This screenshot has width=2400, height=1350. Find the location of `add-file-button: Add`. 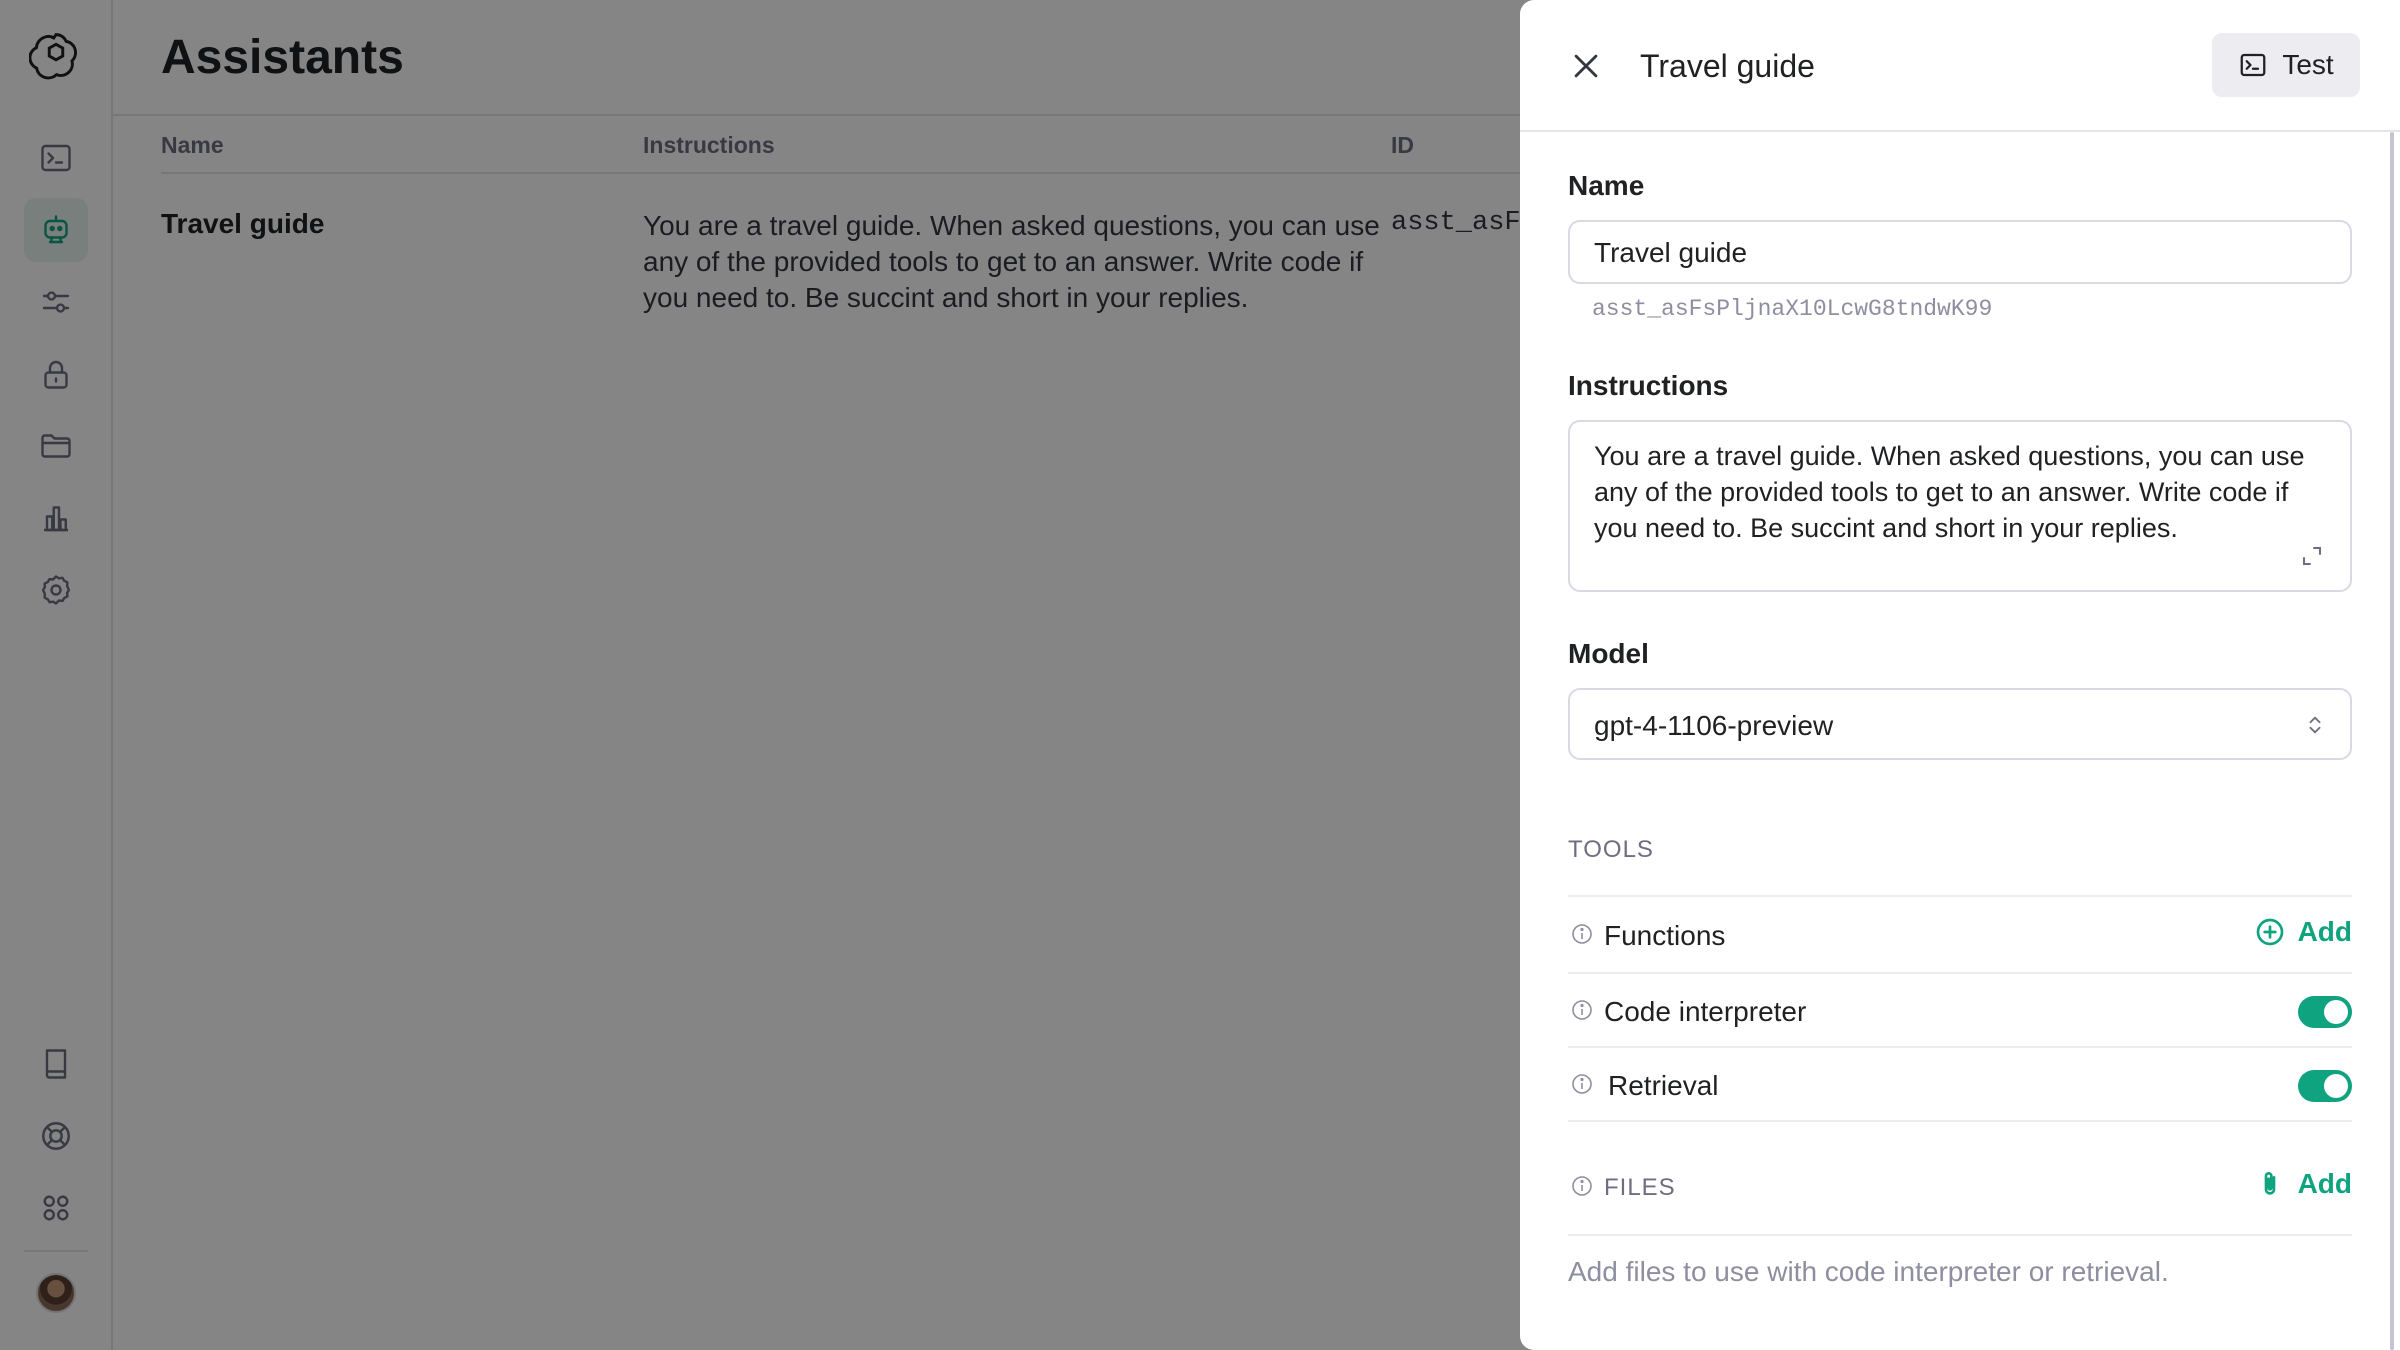

add-file-button: Add is located at coordinates (2303, 1184).